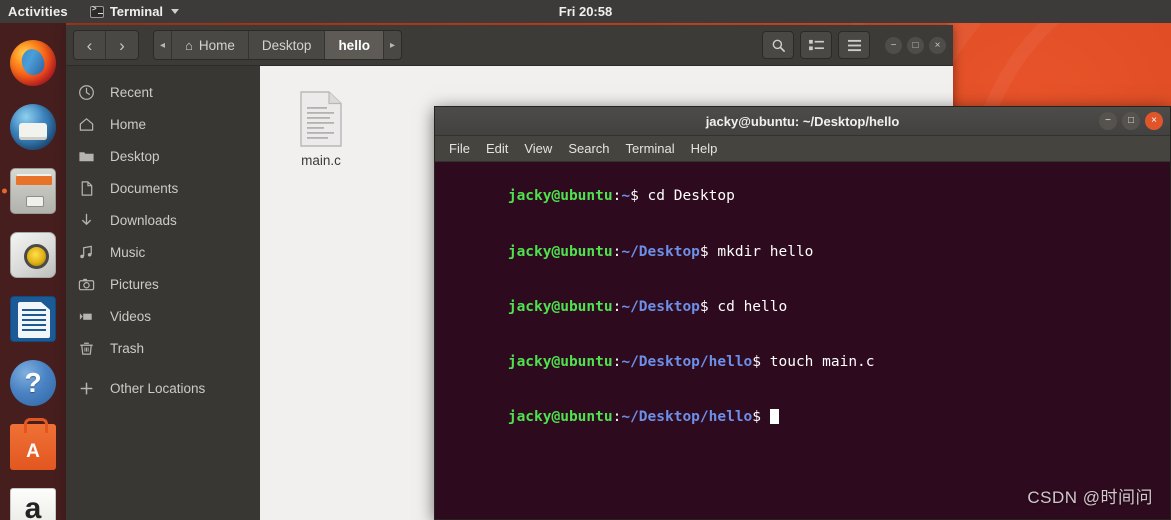 Image resolution: width=1171 pixels, height=520 pixels. I want to click on terminal-titlebar: jacky@ubuntu: ~/Desktop/hello − □ ×, so click(802, 121).